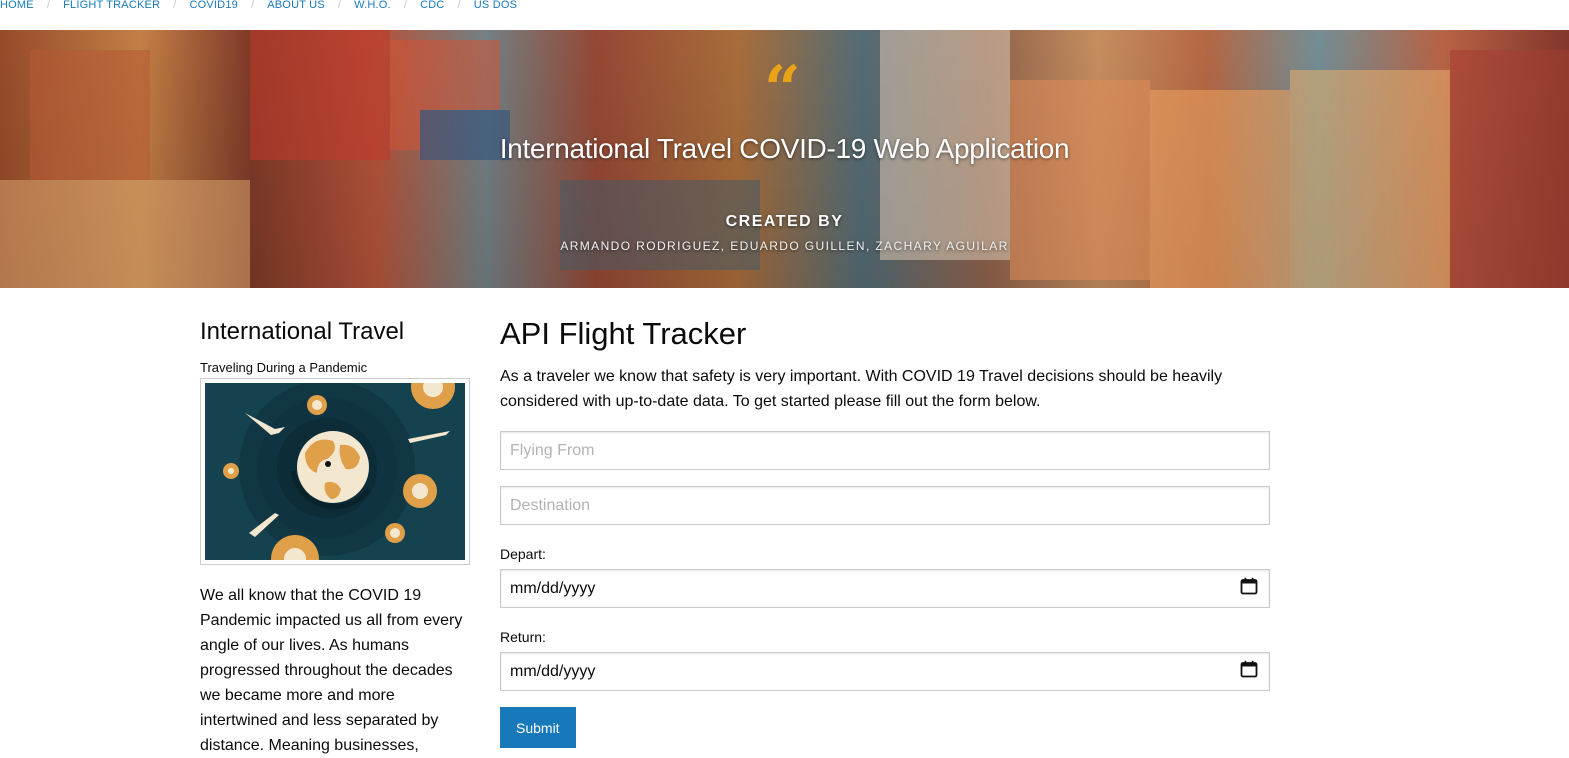 This screenshot has width=1569, height=758. Describe the element at coordinates (296, 5) in the screenshot. I see `crumb-about-us: ABOUT US` at that location.